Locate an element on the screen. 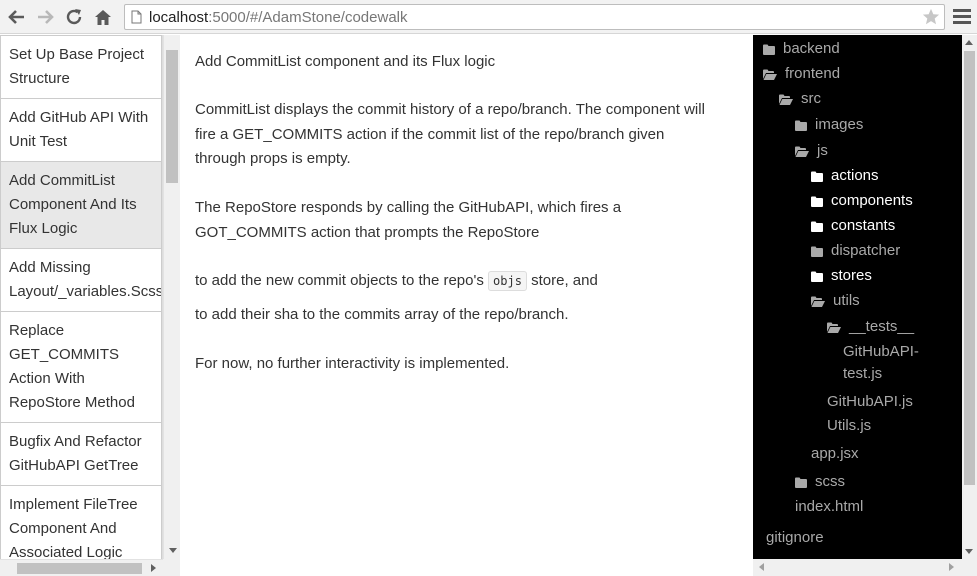  tree-node: dispatcher is located at coordinates (855, 252).